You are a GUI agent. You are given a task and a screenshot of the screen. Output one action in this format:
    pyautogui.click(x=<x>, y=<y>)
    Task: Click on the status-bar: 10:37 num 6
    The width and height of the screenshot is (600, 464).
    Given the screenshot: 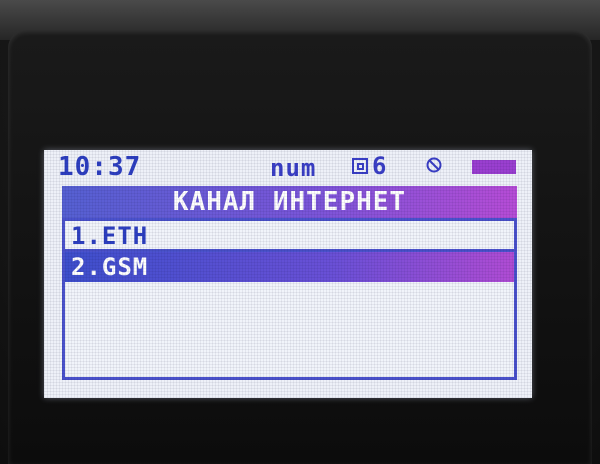 What is the action you would take?
    pyautogui.click(x=288, y=167)
    